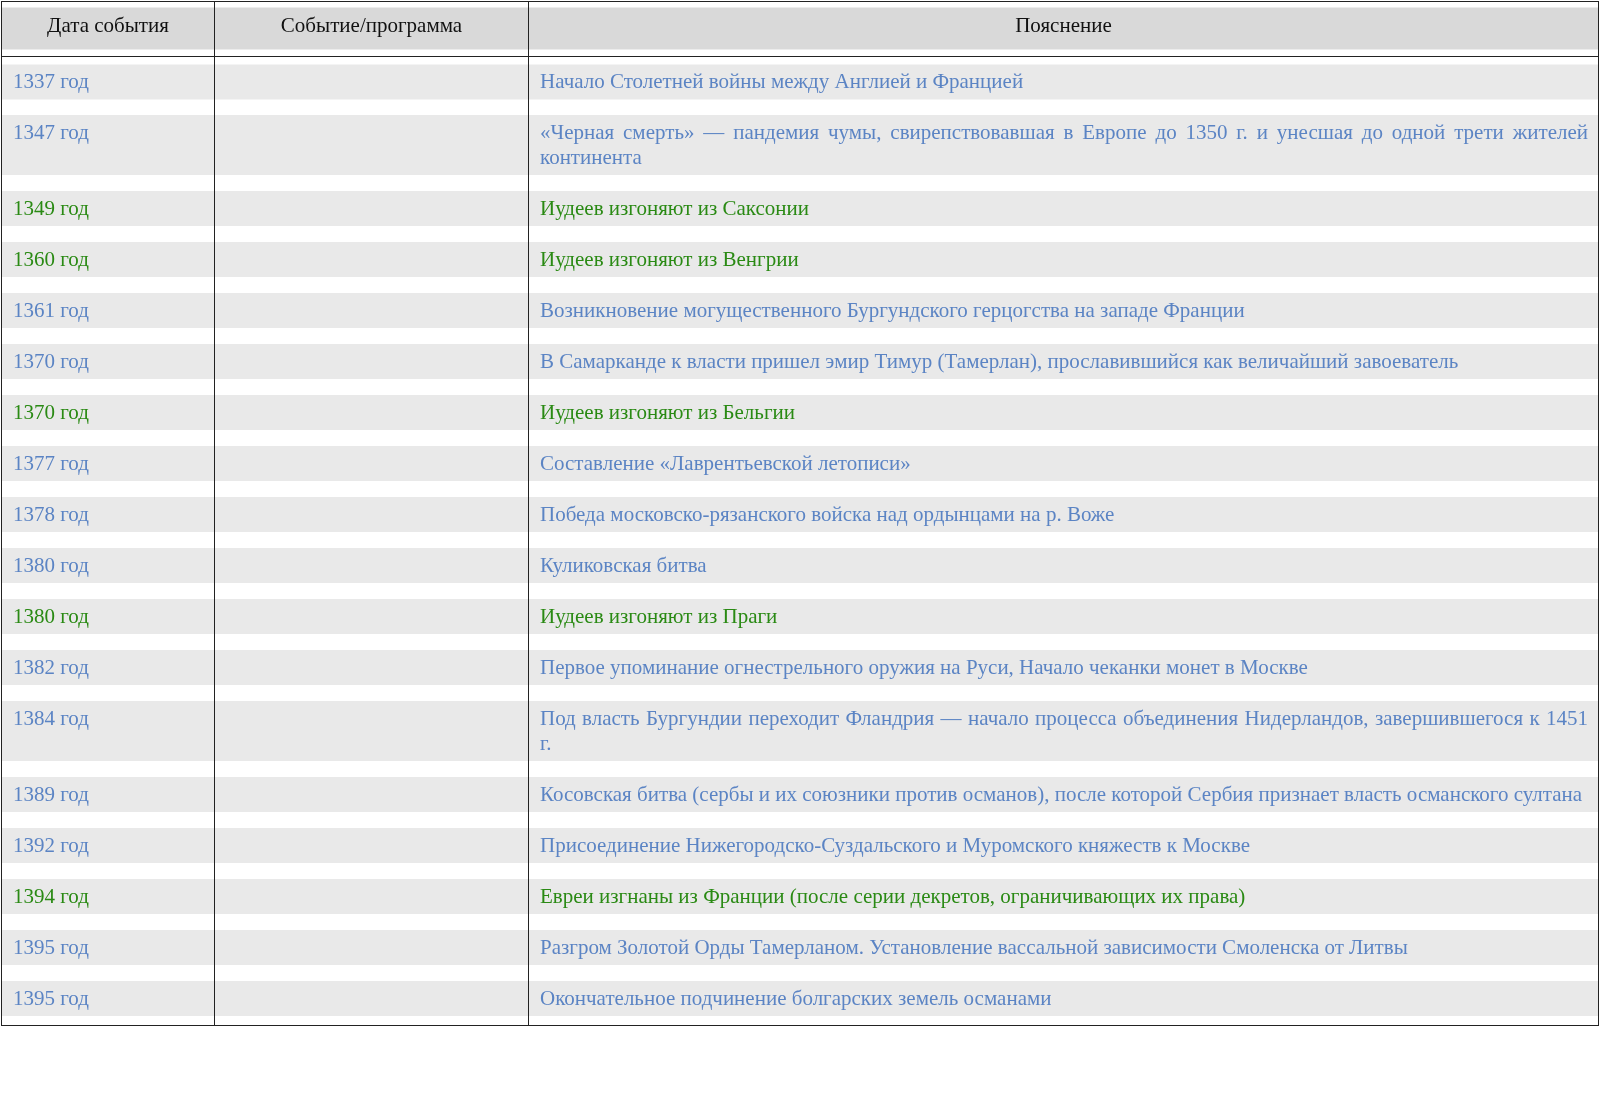 This screenshot has height=1116, width=1600. I want to click on table-cell: Косовская битва (сербы и их союзники против османов), после которой Сербия признает власть османского султана, so click(1063, 795).